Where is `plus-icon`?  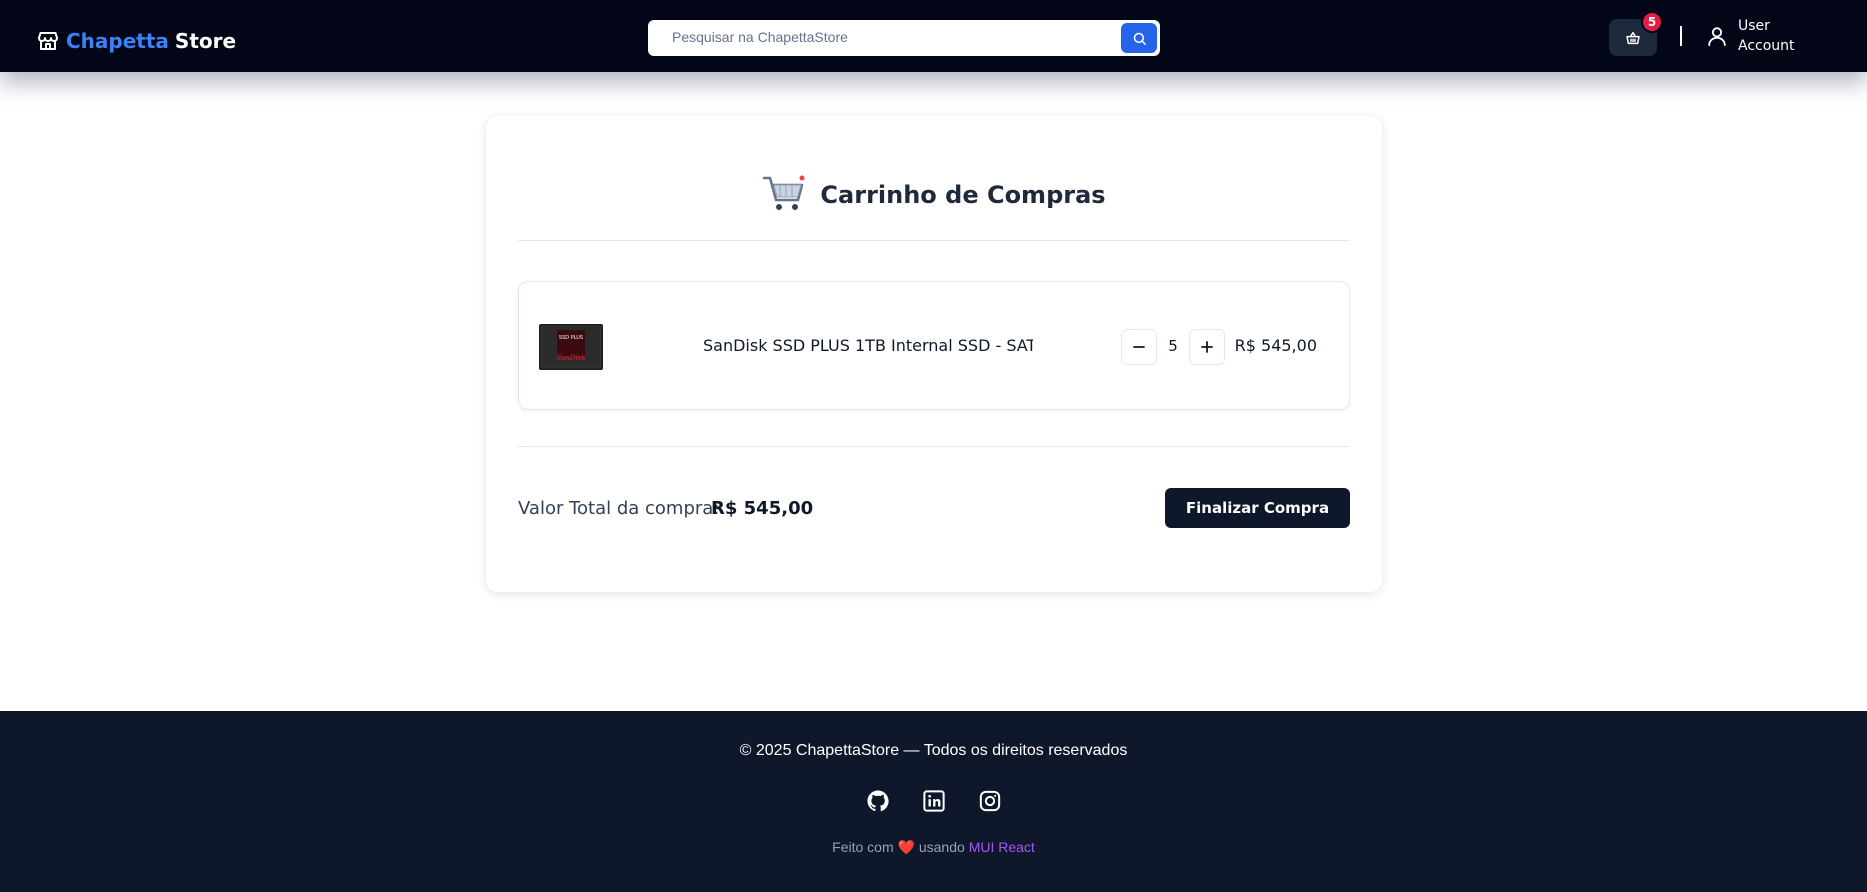
plus-icon is located at coordinates (1207, 347).